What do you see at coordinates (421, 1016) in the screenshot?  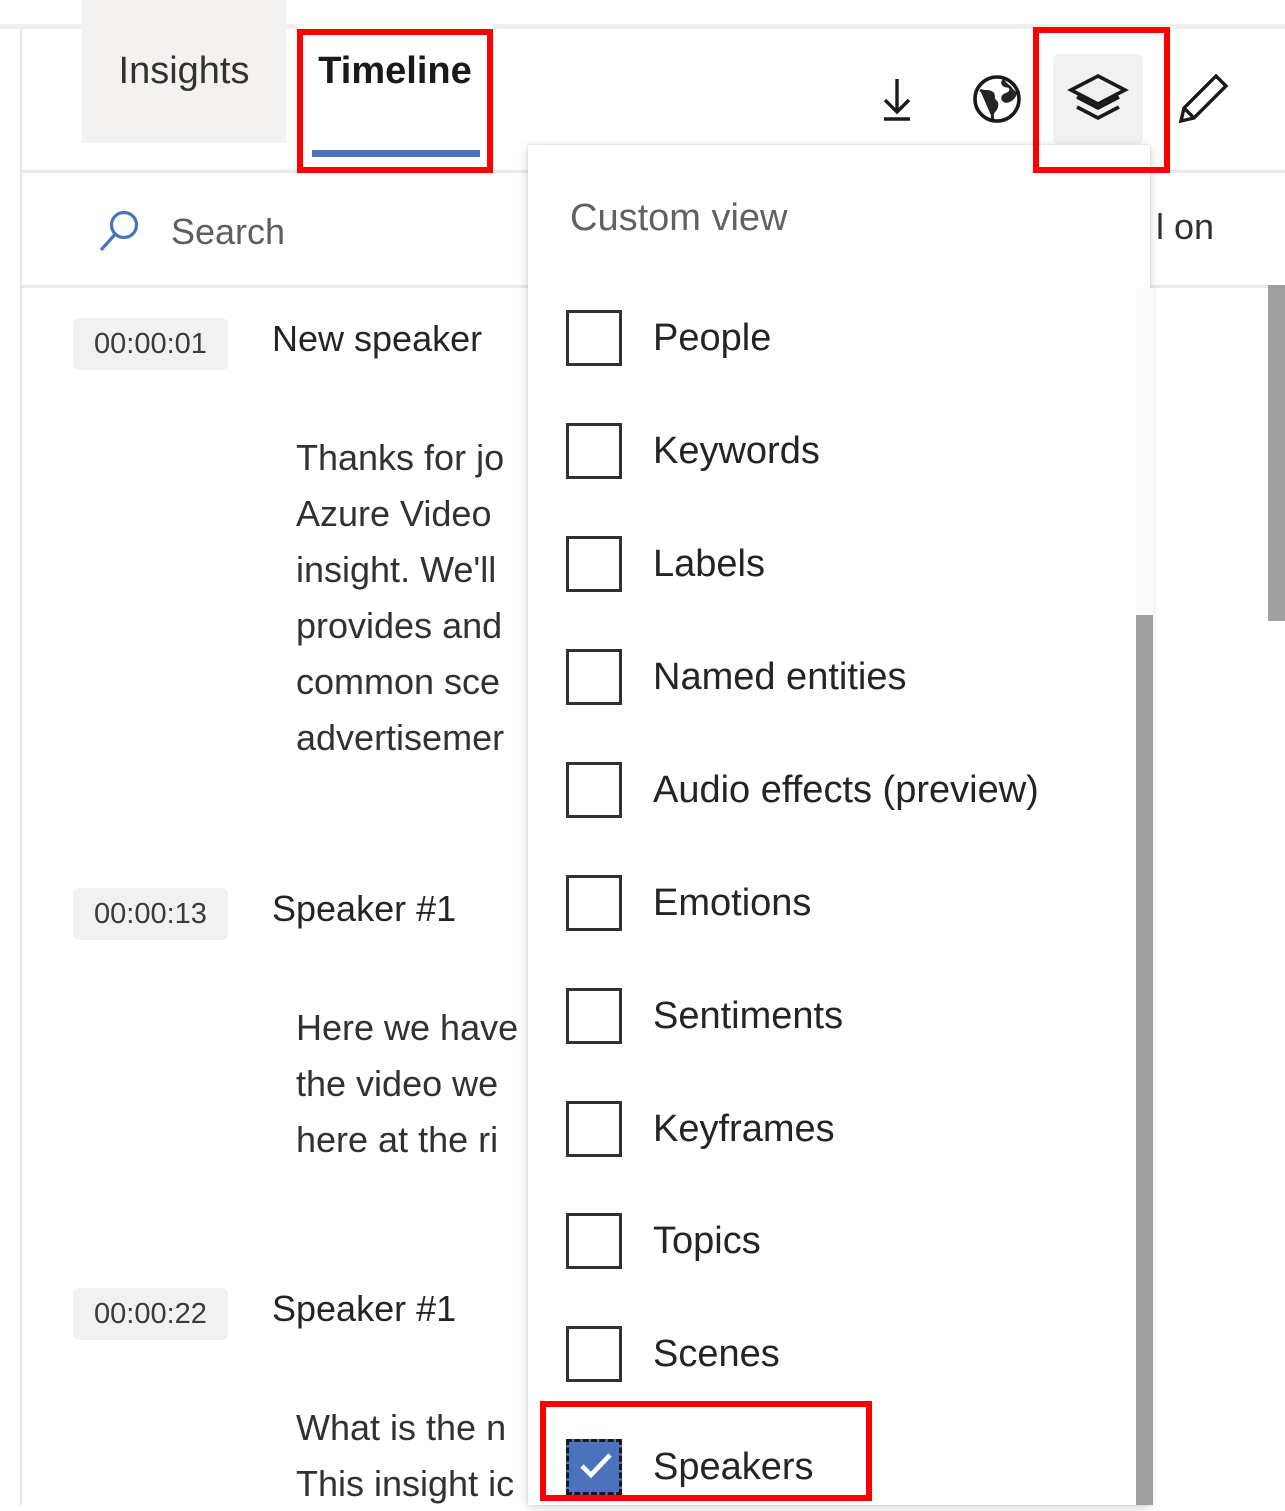 I see `dropdown-item-sentiments: Sentiments` at bounding box center [421, 1016].